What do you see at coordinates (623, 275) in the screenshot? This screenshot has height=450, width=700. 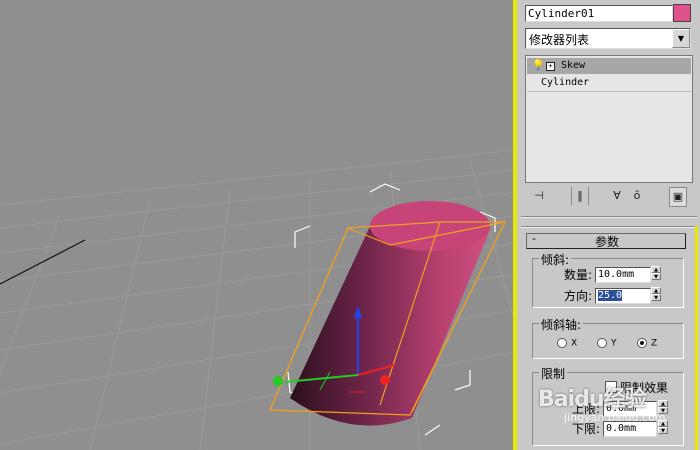 I see `amount-field: 10.0mm` at bounding box center [623, 275].